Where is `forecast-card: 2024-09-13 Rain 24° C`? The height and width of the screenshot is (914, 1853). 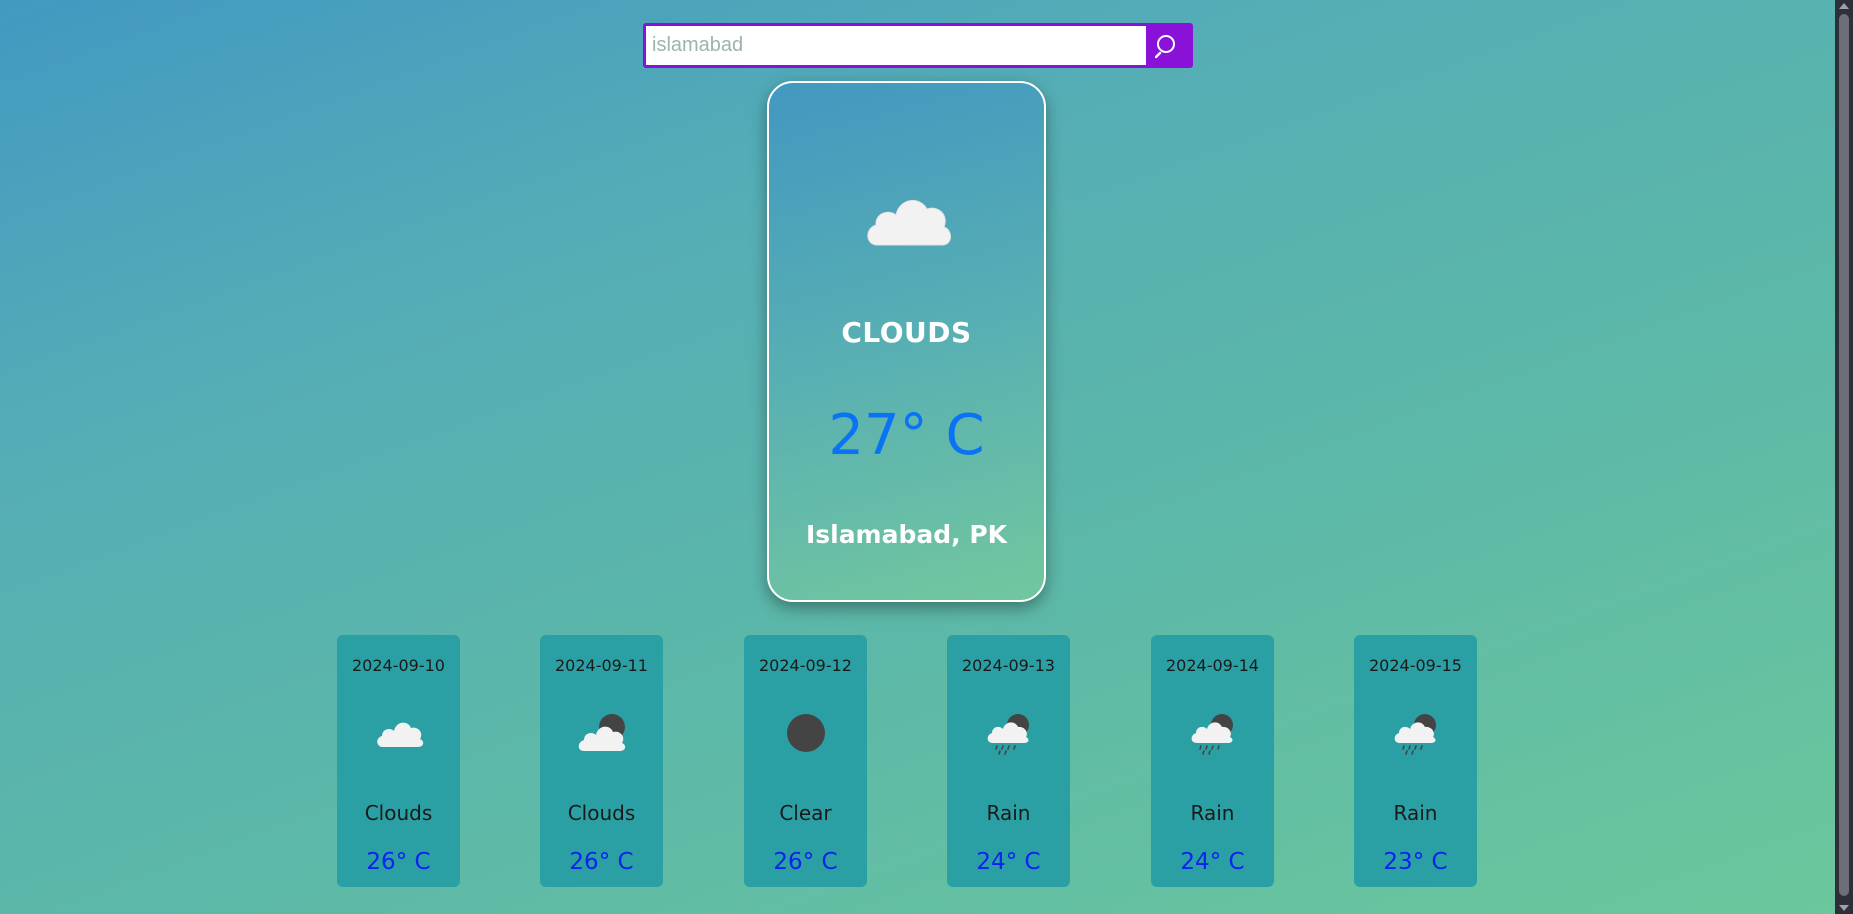
forecast-card: 2024-09-13 Rain 24° C is located at coordinates (1008, 761).